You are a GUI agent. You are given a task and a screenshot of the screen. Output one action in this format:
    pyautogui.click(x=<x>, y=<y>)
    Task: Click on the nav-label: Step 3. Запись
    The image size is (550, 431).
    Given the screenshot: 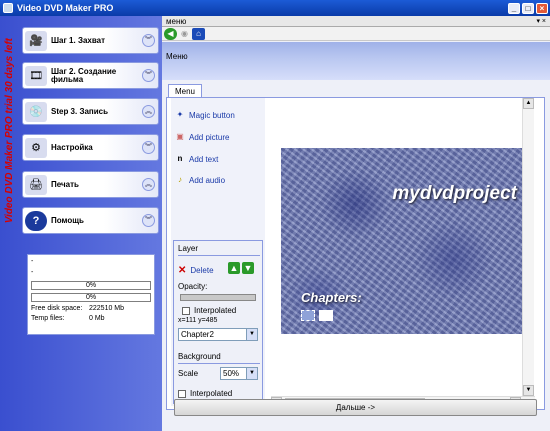 What is the action you would take?
    pyautogui.click(x=80, y=111)
    